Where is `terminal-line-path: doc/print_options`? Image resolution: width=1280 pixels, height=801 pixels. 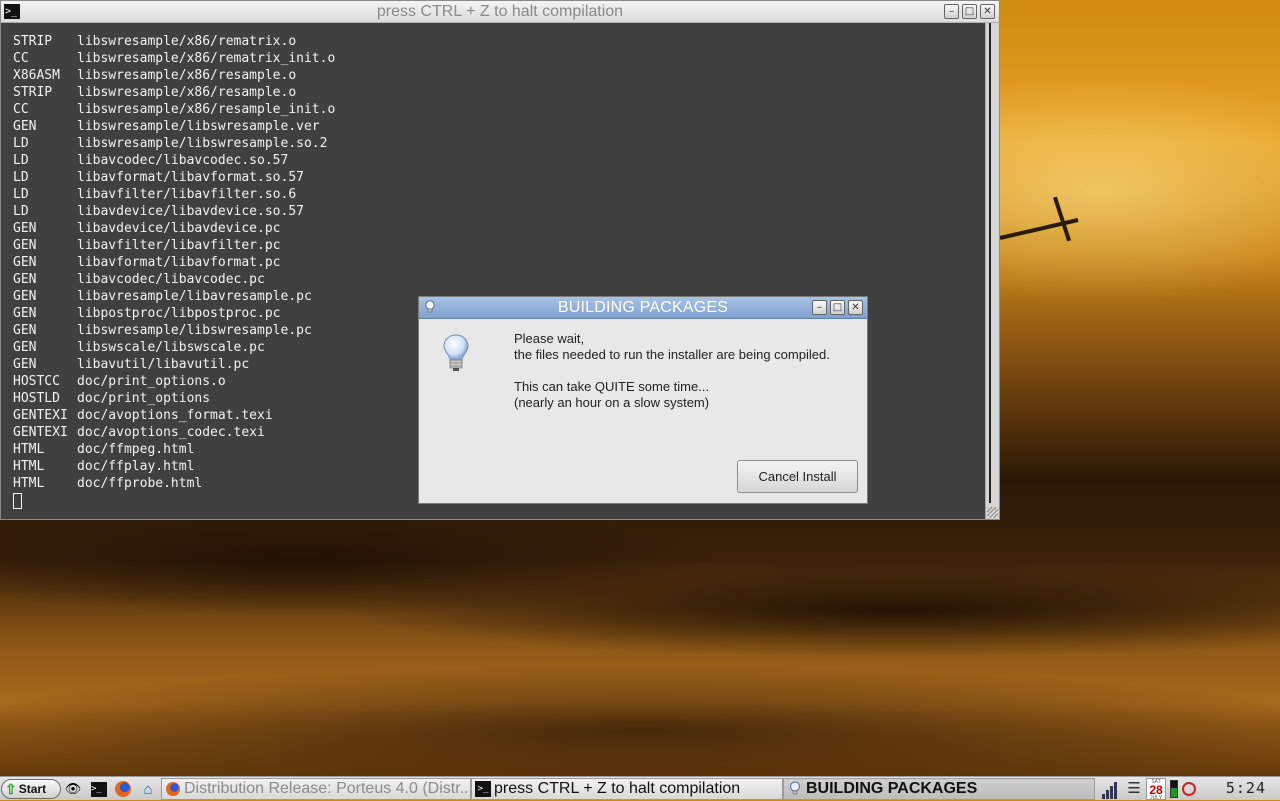 terminal-line-path: doc/print_options is located at coordinates (144, 398).